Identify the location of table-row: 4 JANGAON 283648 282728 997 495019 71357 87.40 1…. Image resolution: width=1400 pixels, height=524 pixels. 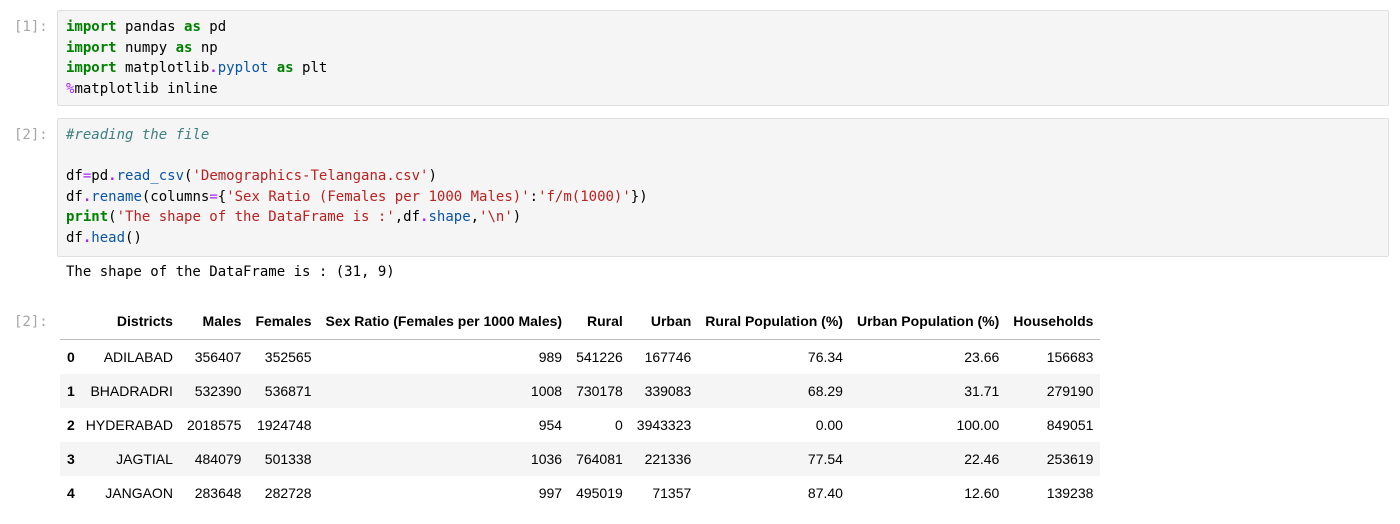
(580, 493).